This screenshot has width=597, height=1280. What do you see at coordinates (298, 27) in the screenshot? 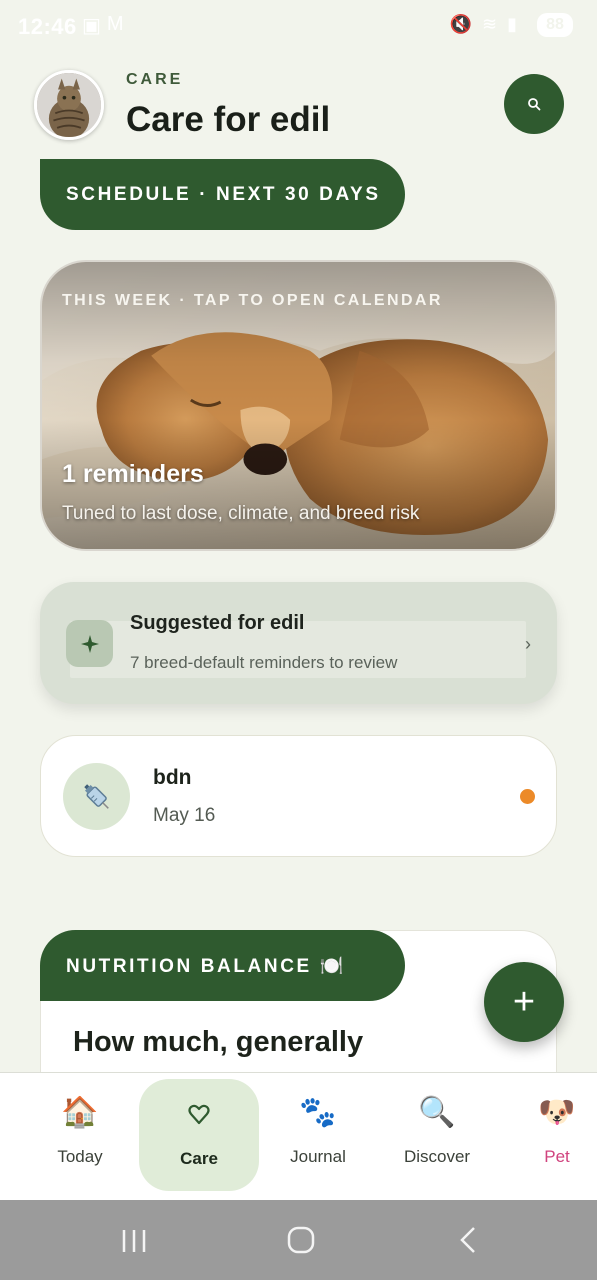
I see `status-bar: 12:46 ▣ M 🔇 ≋ ▮ 88` at bounding box center [298, 27].